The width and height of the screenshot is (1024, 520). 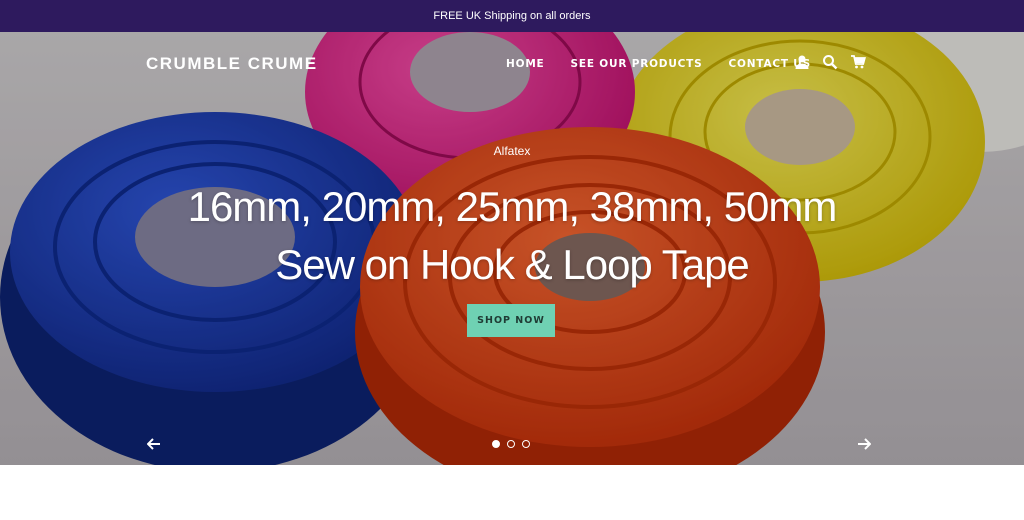 I want to click on arrow-left-icon, so click(x=154, y=445).